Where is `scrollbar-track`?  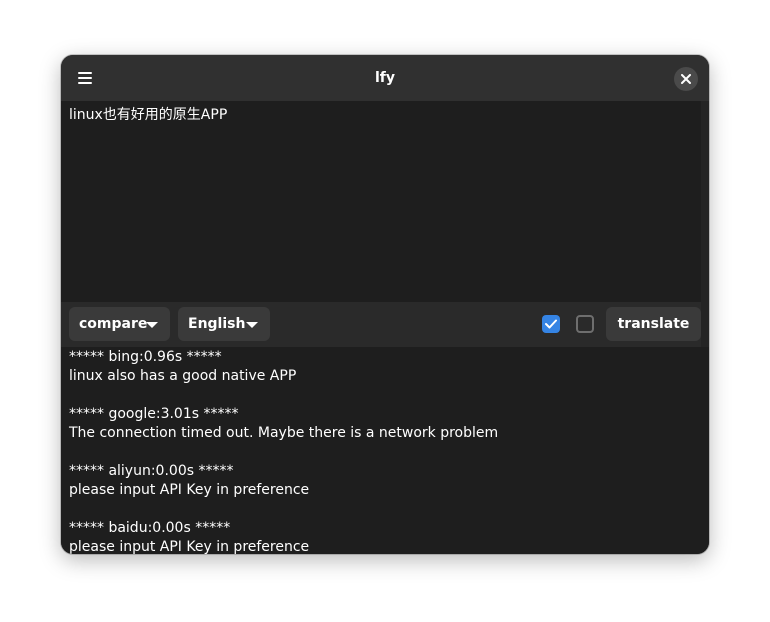
scrollbar-track is located at coordinates (705, 224).